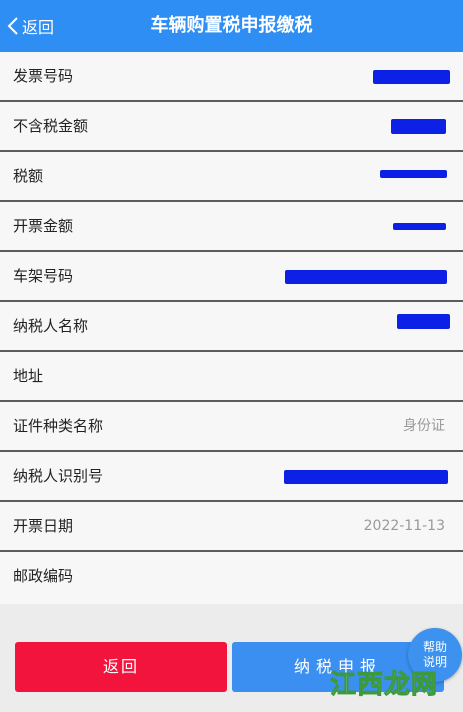 The height and width of the screenshot is (712, 463). Describe the element at coordinates (43, 226) in the screenshot. I see `row-label: 开票金额` at that location.